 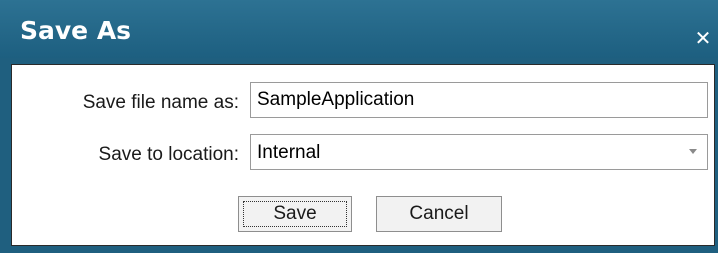 What do you see at coordinates (76, 30) in the screenshot?
I see `dialog-title: Save As` at bounding box center [76, 30].